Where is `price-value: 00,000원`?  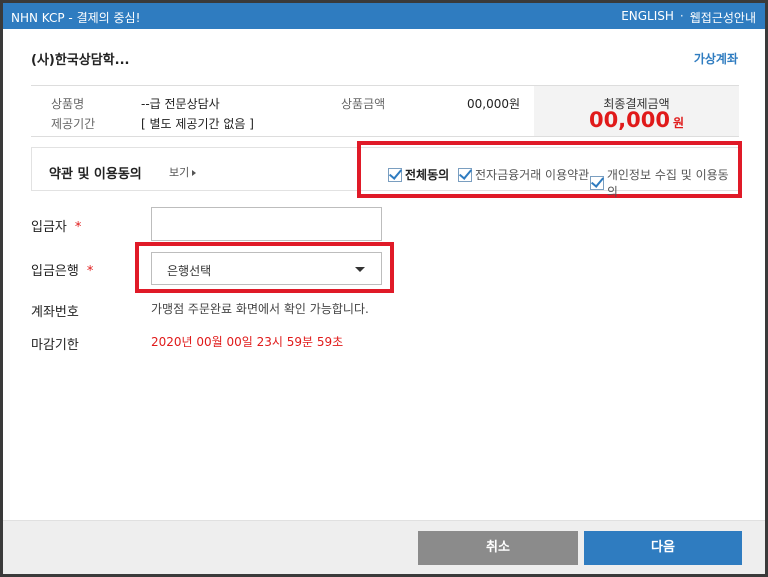
price-value: 00,000원 is located at coordinates (494, 104).